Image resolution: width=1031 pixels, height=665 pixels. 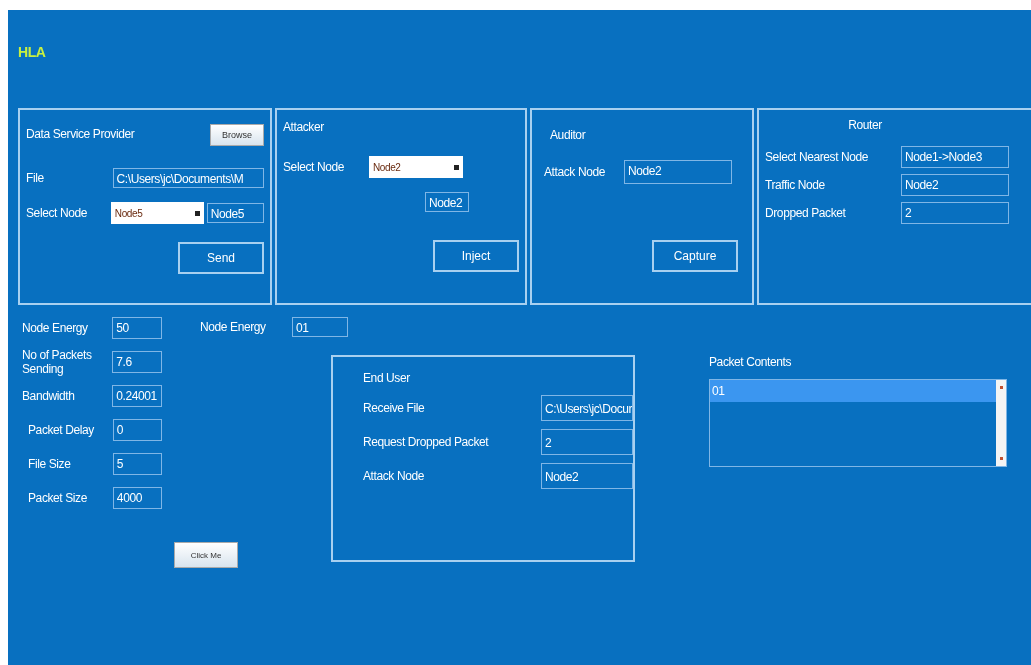 I want to click on app-title: HLA, so click(x=32, y=53).